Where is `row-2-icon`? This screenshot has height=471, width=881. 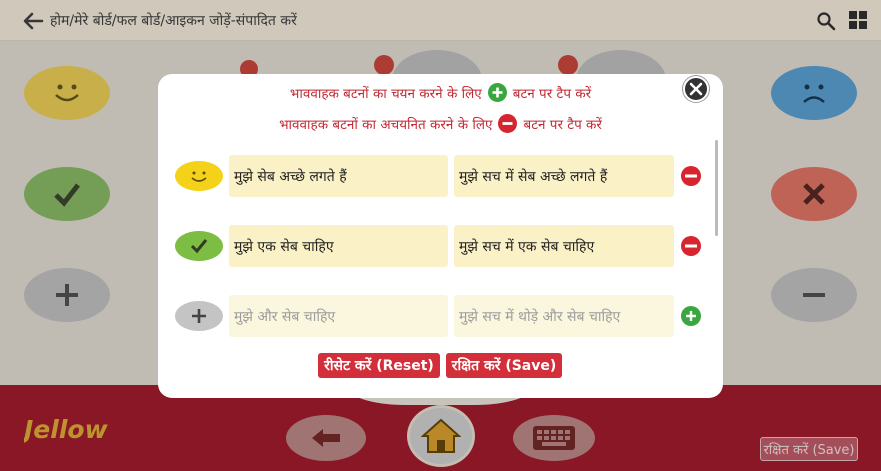 row-2-icon is located at coordinates (199, 246).